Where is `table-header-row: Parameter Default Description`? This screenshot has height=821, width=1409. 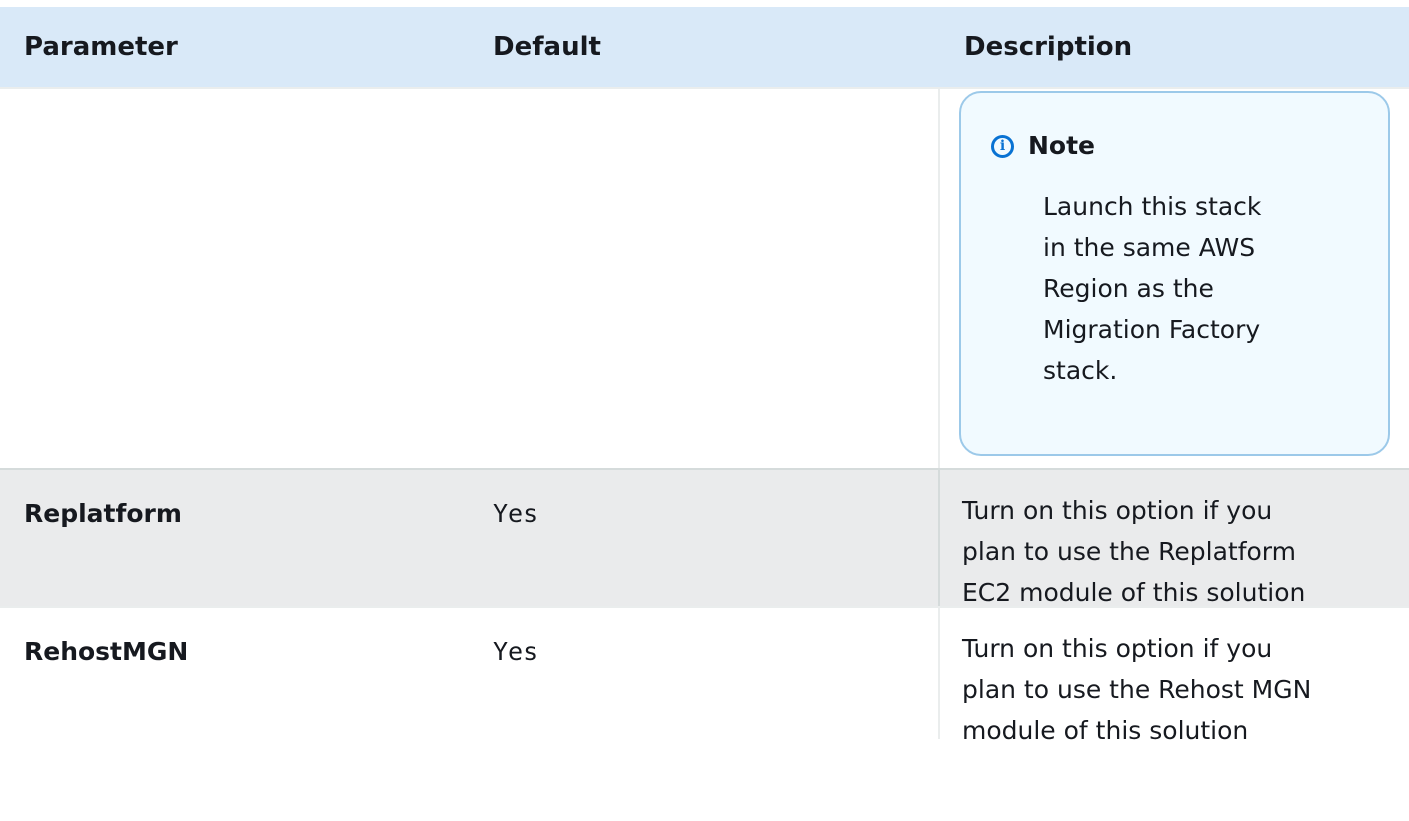
table-header-row: Parameter Default Description is located at coordinates (704, 47).